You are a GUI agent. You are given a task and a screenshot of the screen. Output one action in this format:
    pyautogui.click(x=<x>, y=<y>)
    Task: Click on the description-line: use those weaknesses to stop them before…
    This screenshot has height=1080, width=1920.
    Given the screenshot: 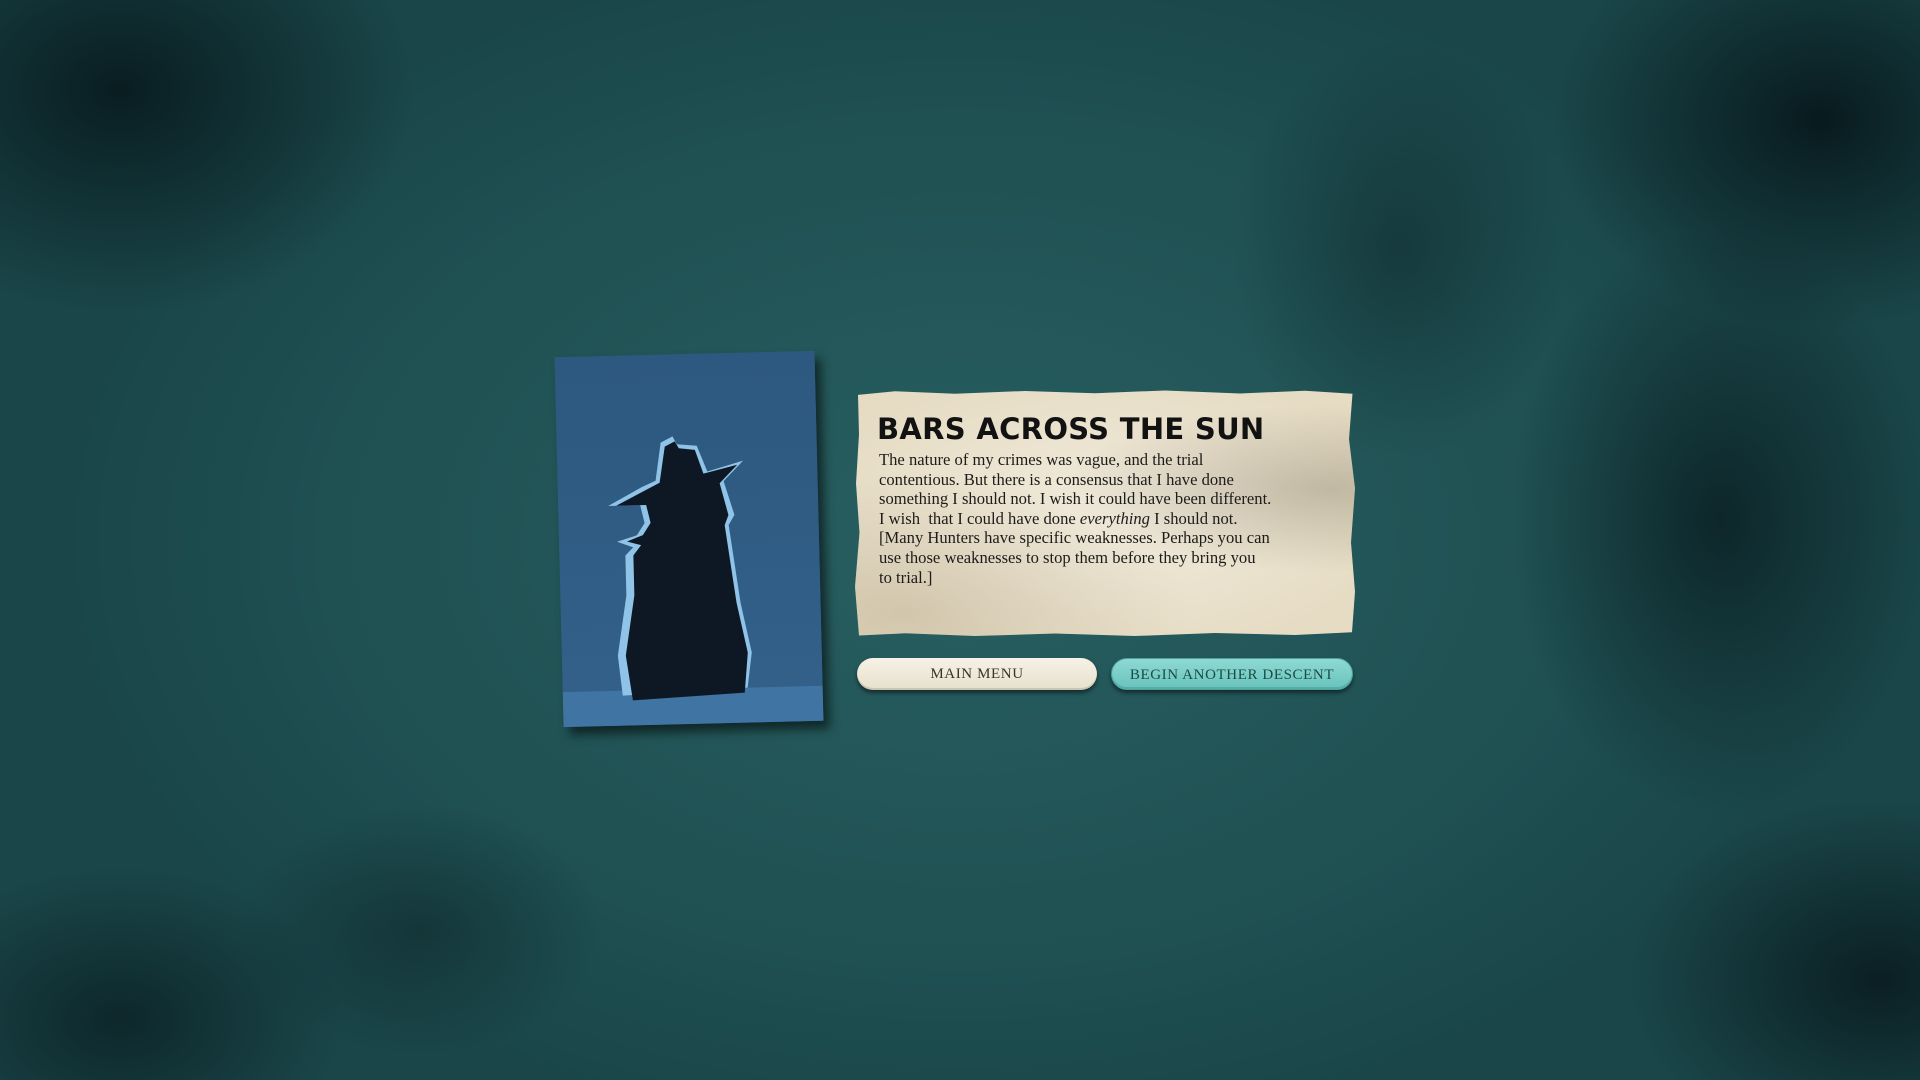 What is the action you would take?
    pyautogui.click(x=1067, y=557)
    